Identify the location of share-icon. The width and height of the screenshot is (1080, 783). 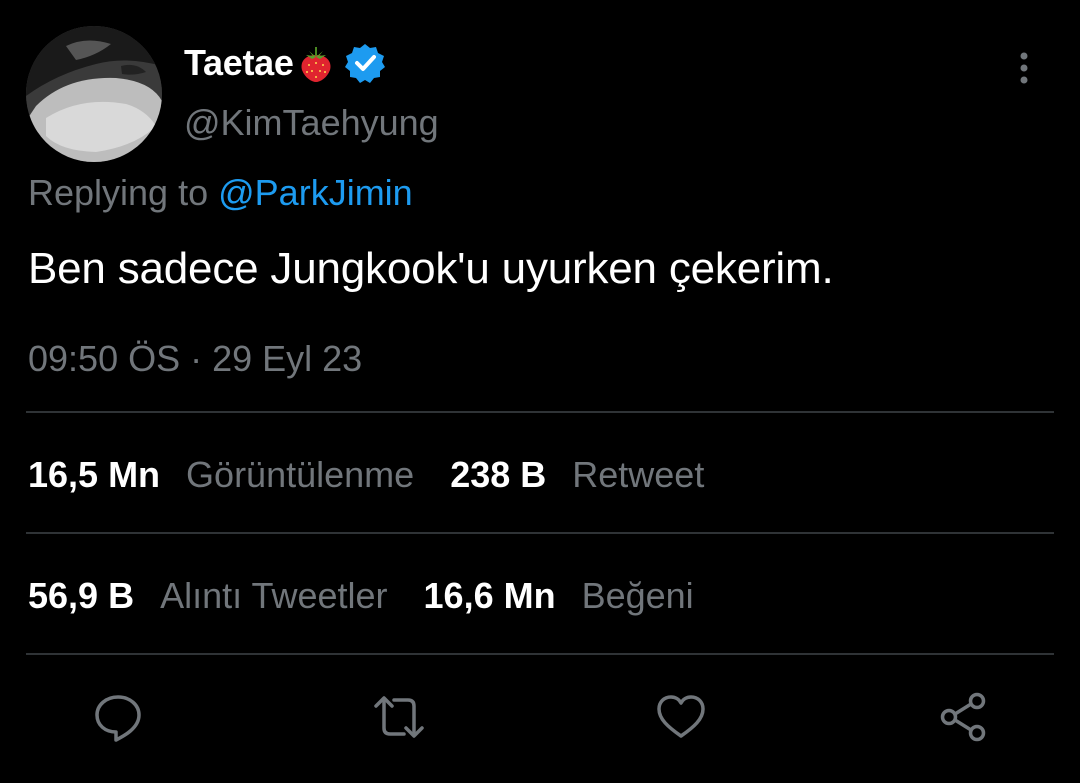
(963, 717).